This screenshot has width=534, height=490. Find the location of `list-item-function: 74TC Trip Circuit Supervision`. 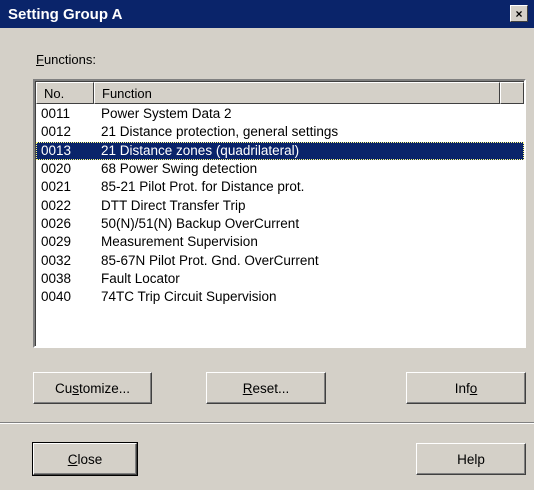

list-item-function: 74TC Trip Circuit Supervision is located at coordinates (189, 297).